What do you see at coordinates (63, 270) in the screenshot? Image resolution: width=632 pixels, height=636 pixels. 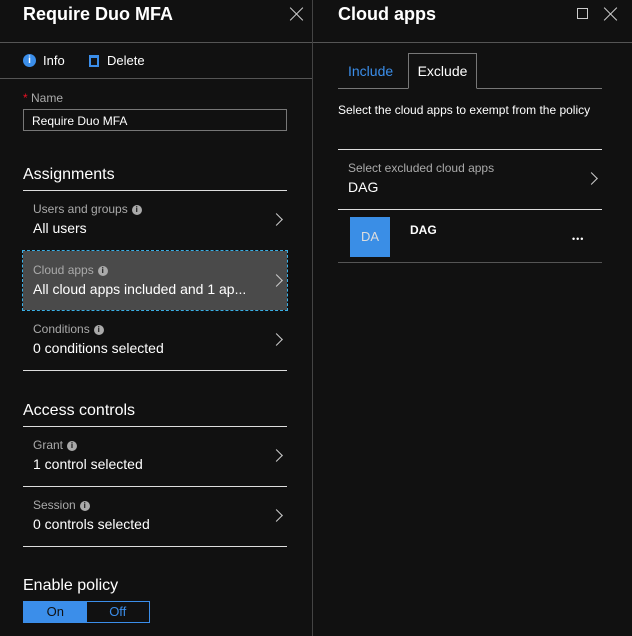 I see `row-label: Cloud apps` at bounding box center [63, 270].